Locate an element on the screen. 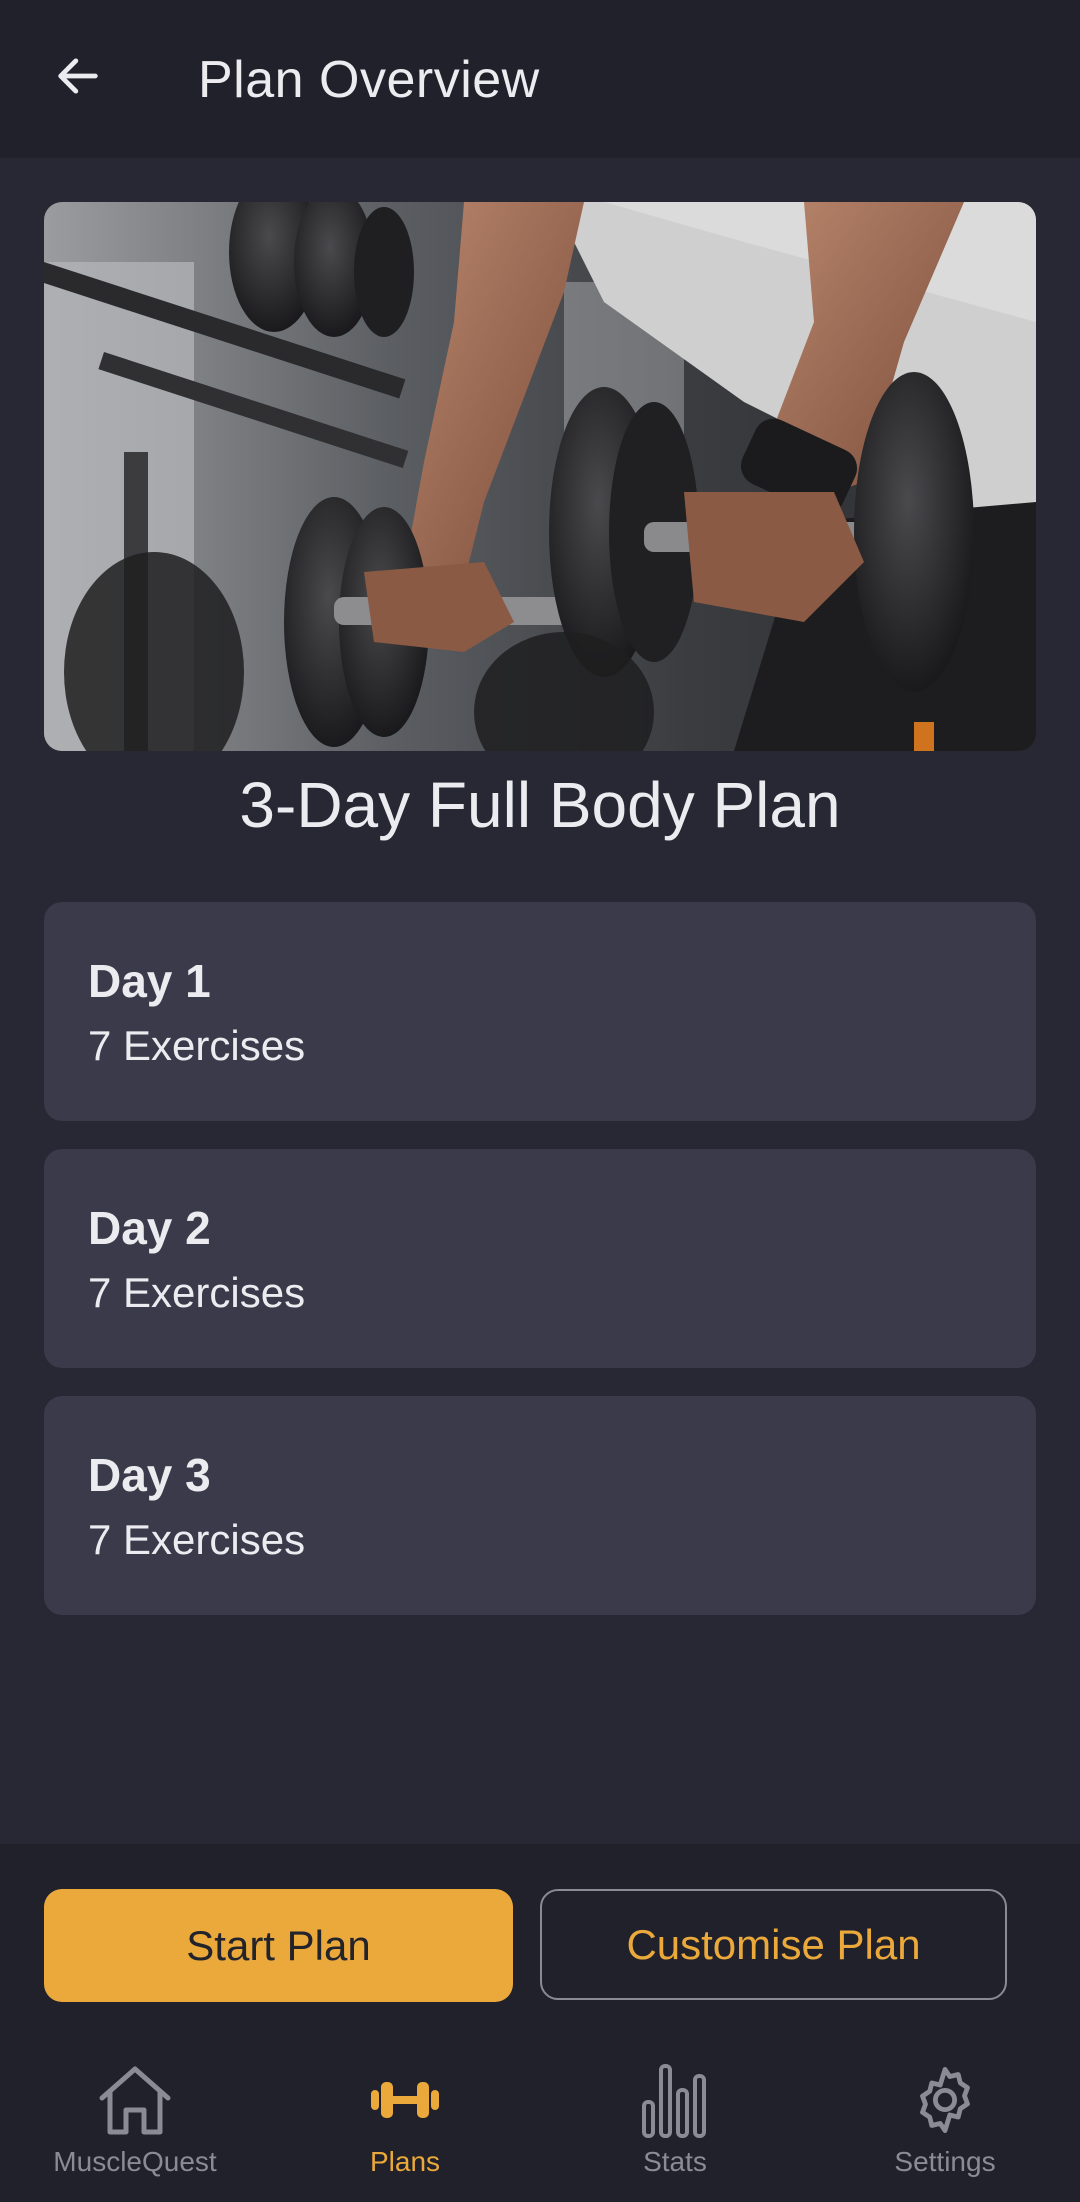 The image size is (1080, 2202). start-plan-button: Start Plan is located at coordinates (278, 1945).